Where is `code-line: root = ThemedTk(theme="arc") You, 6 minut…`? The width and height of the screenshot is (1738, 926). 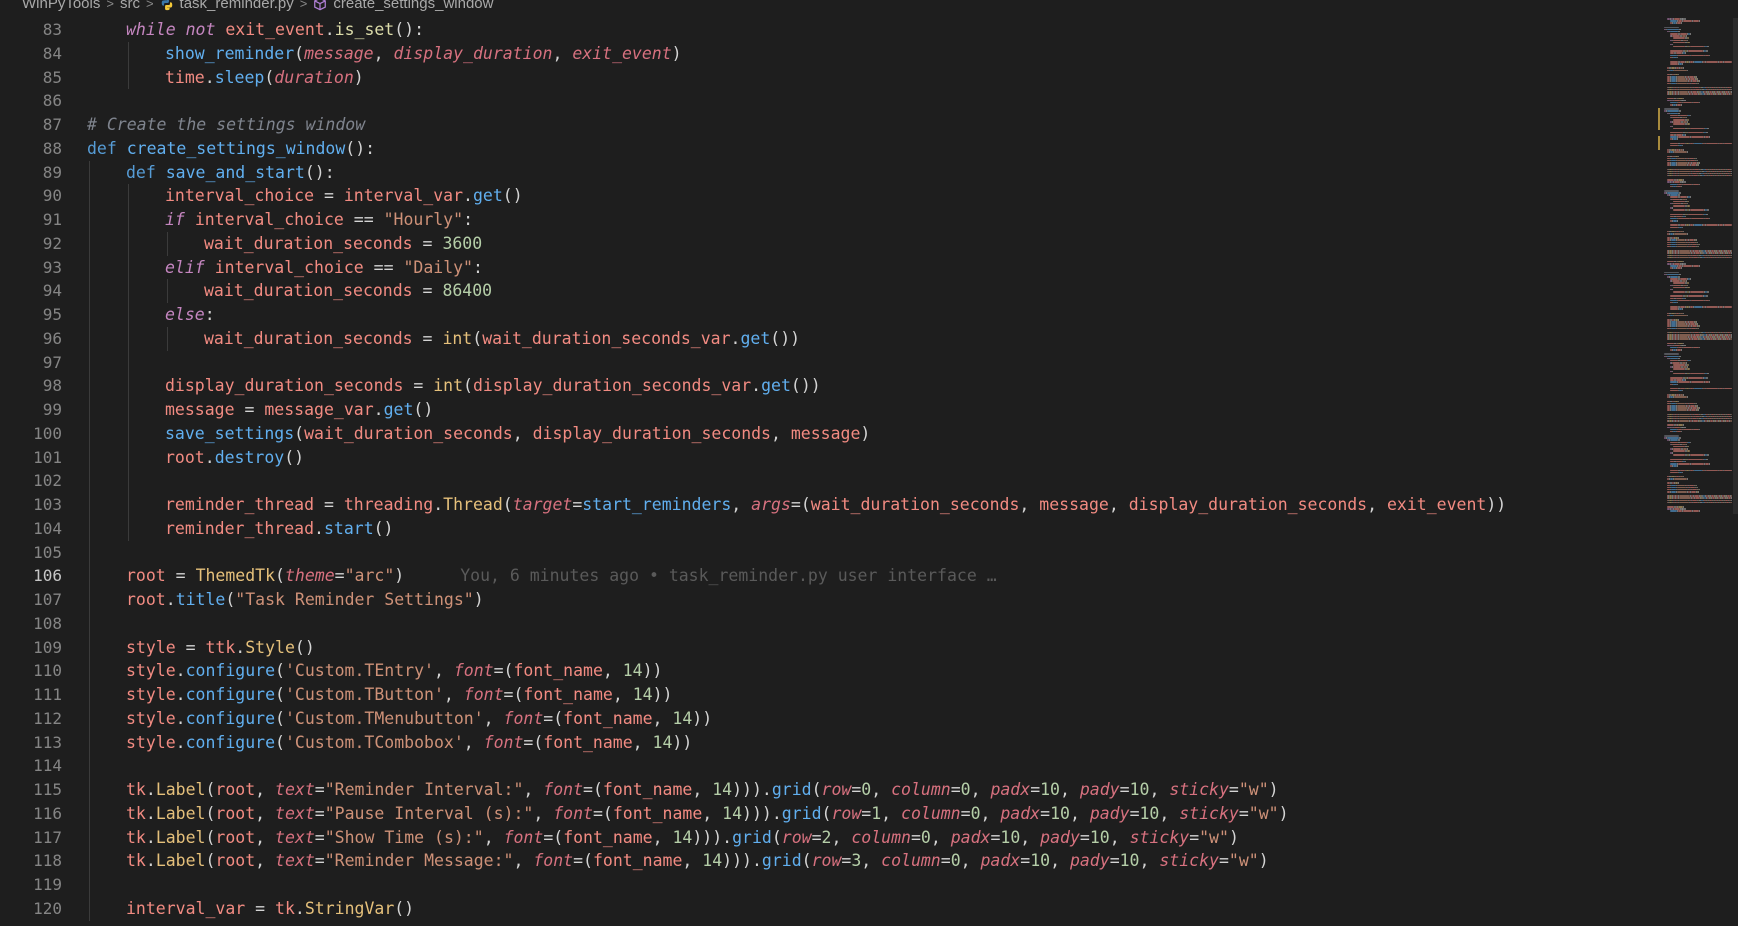 code-line: root = ThemedTk(theme="arc") You, 6 minut… is located at coordinates (869, 576).